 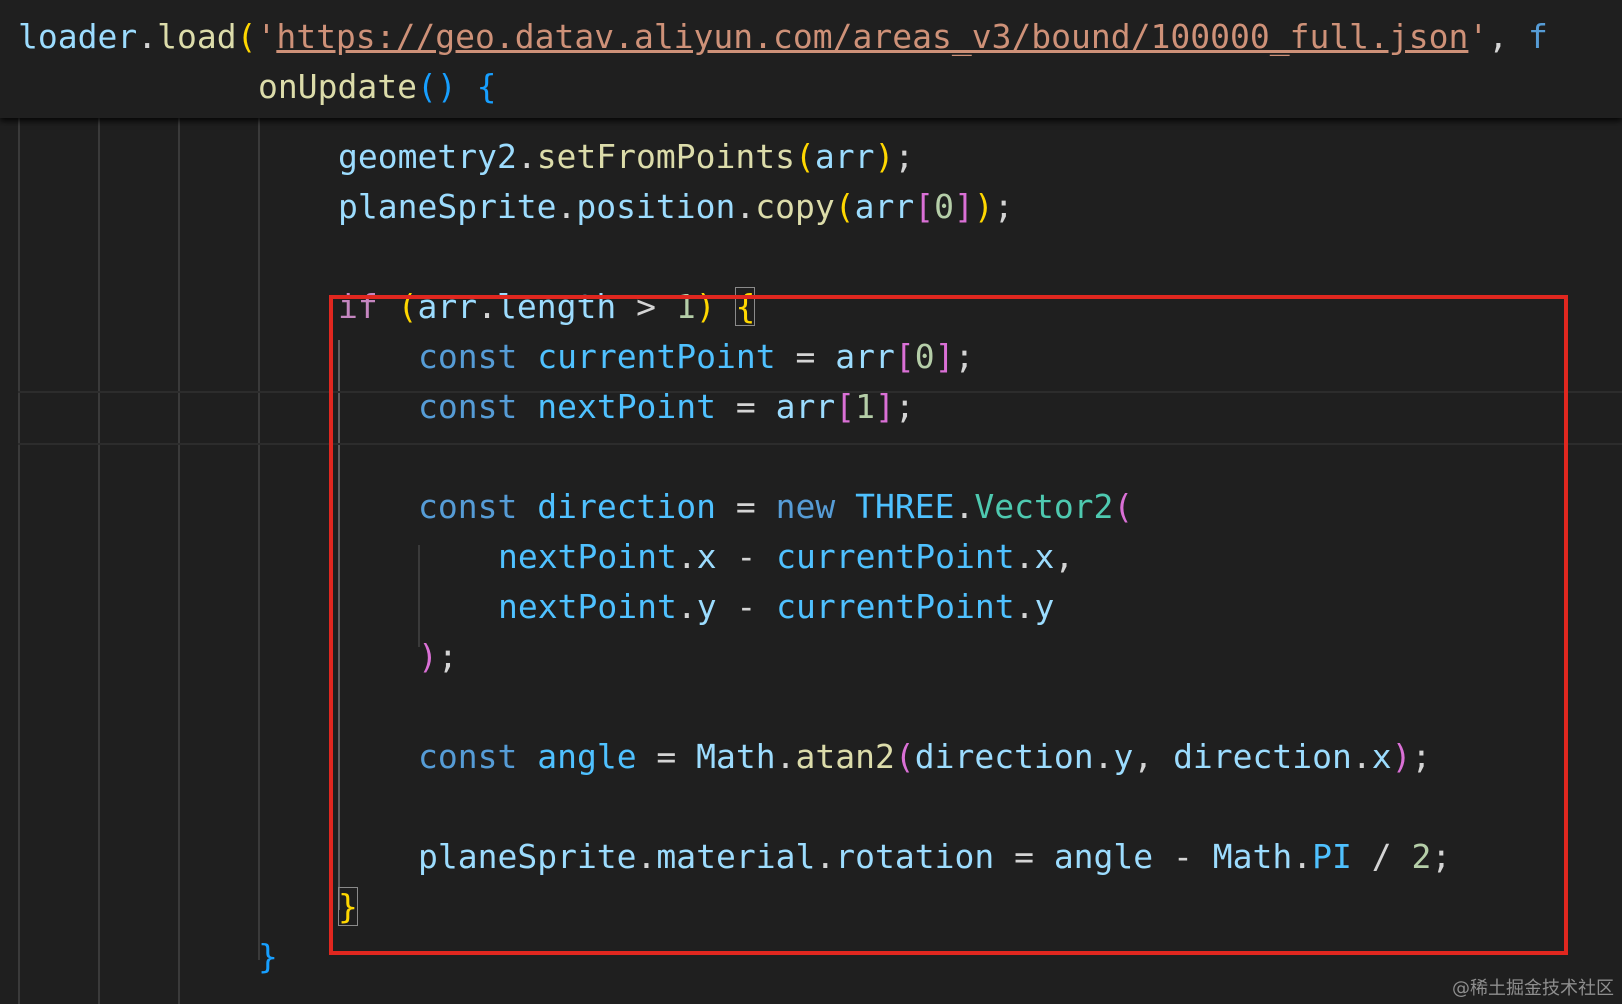 I want to click on watermark: @稀土掘金技术社区, so click(x=1533, y=988).